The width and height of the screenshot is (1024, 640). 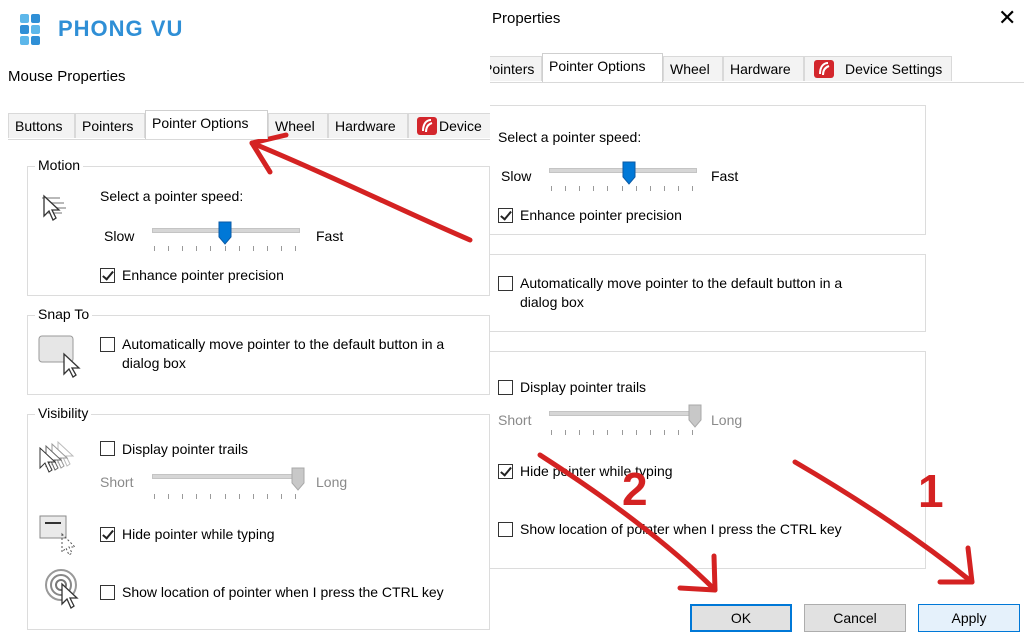 What do you see at coordinates (361, 187) in the screenshot?
I see `tab-arrow` at bounding box center [361, 187].